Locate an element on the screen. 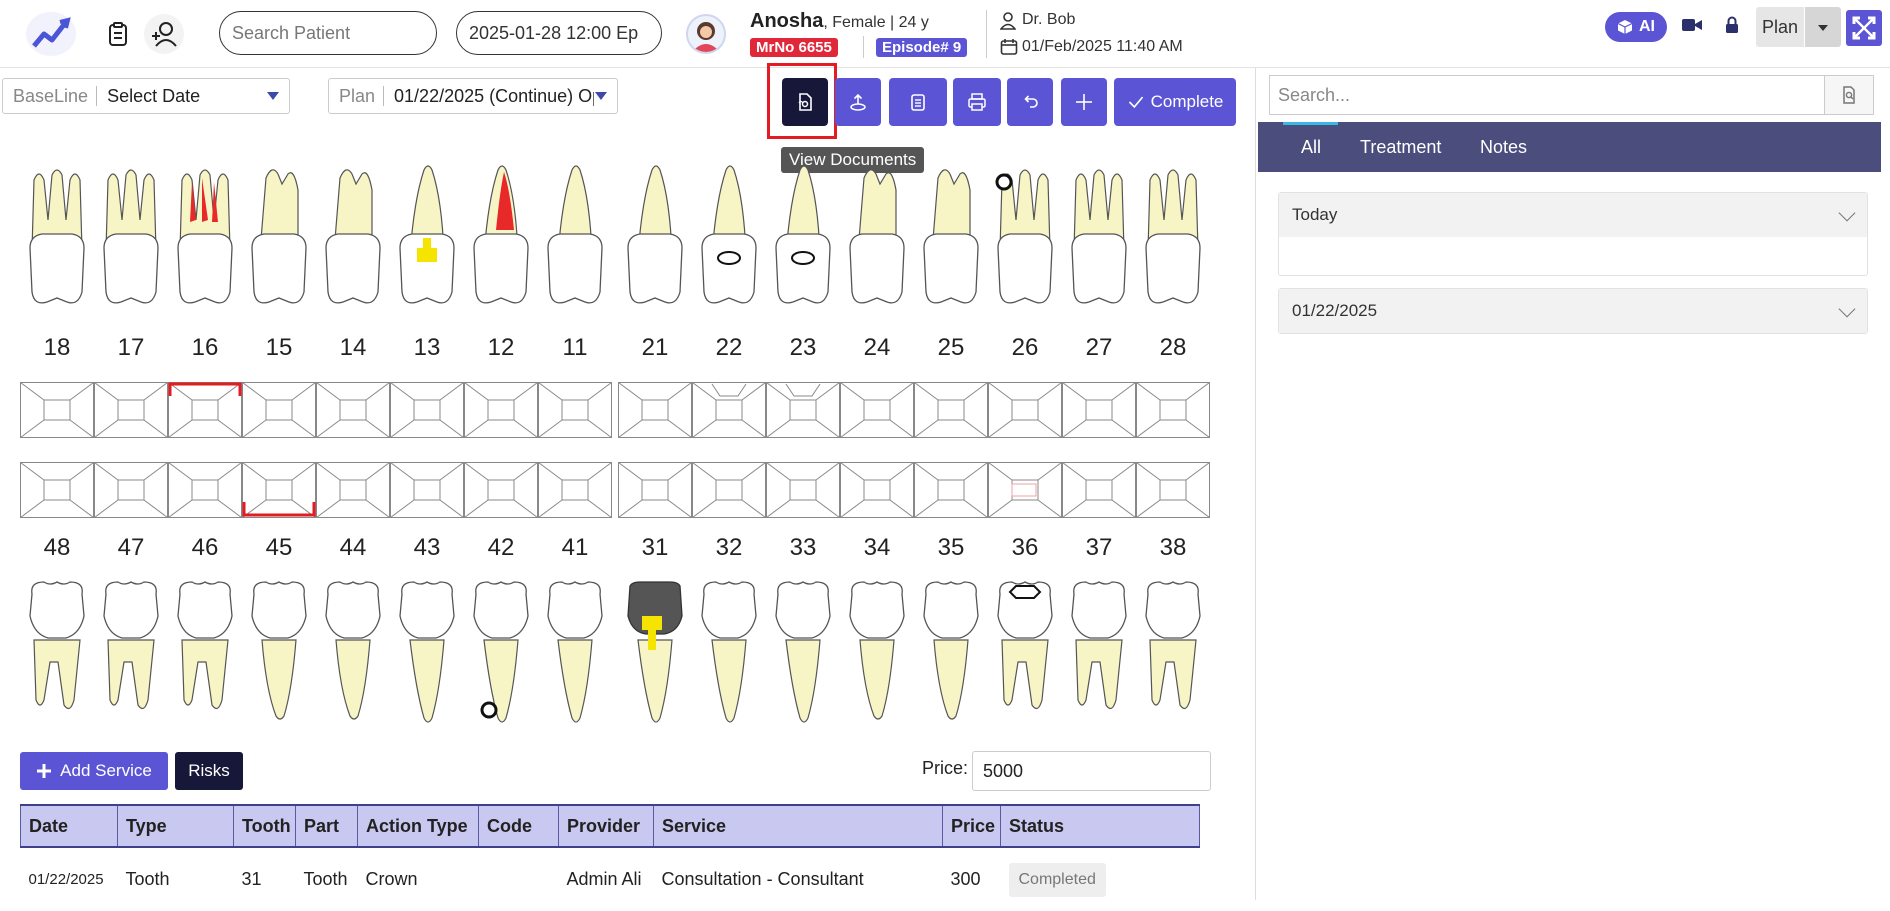 This screenshot has width=1890, height=911. col-price: Price is located at coordinates (971, 826).